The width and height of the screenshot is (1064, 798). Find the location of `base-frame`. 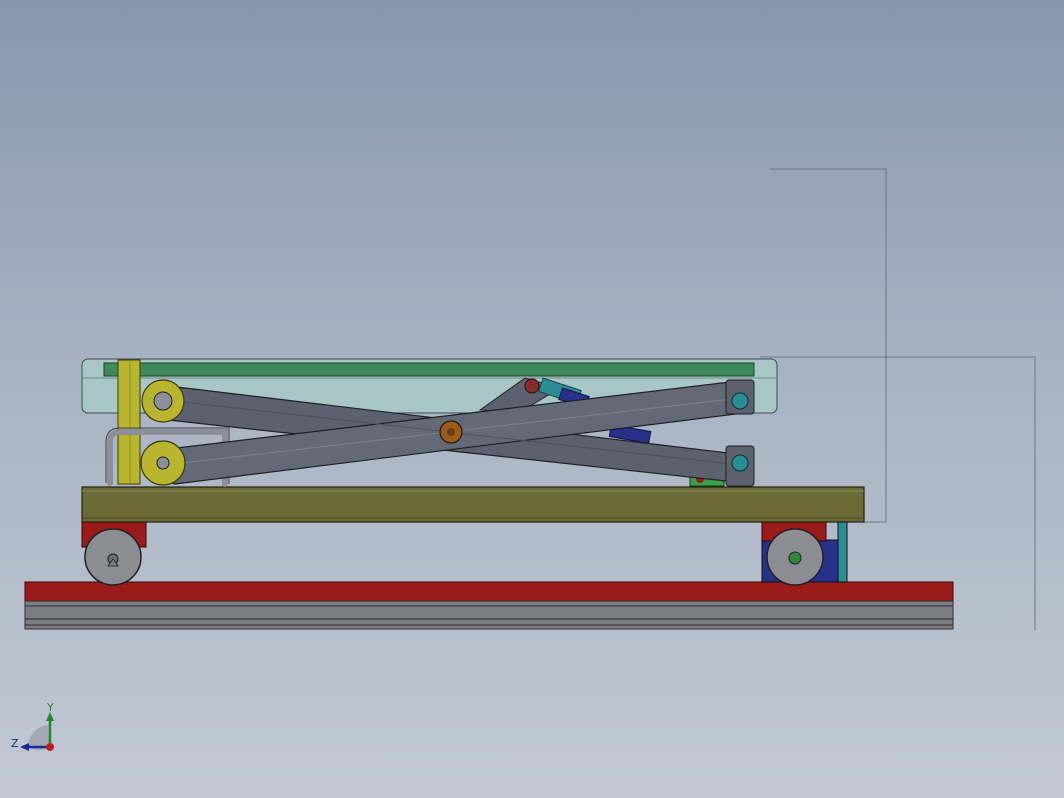

base-frame is located at coordinates (473, 504).